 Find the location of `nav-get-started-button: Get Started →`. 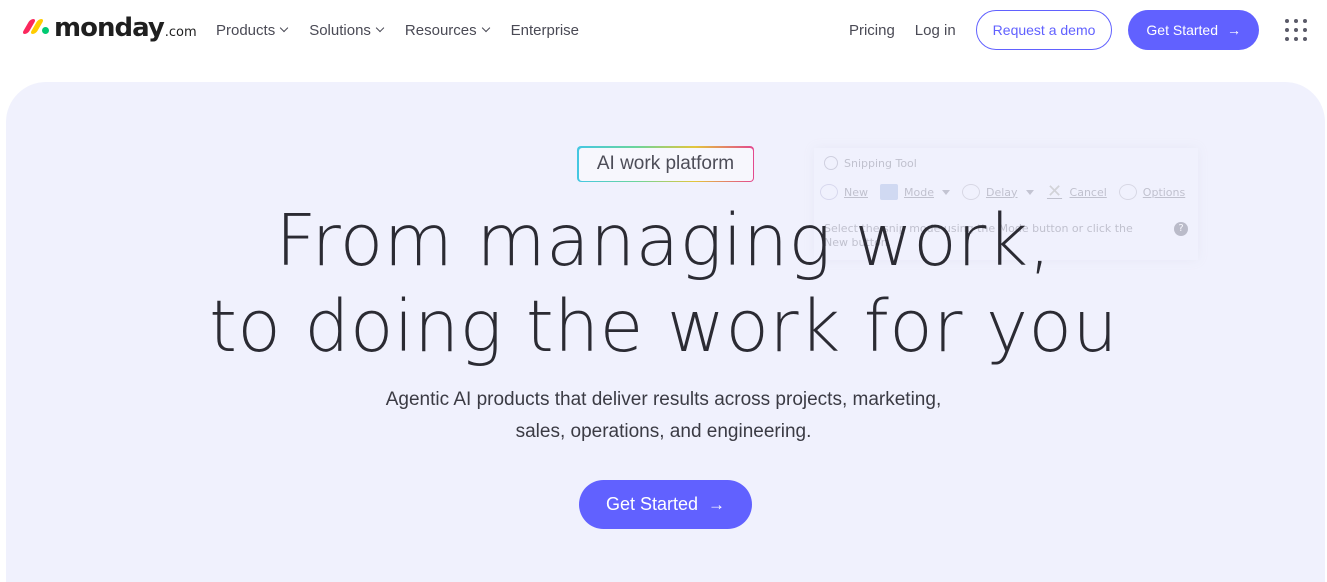

nav-get-started-button: Get Started → is located at coordinates (1193, 30).